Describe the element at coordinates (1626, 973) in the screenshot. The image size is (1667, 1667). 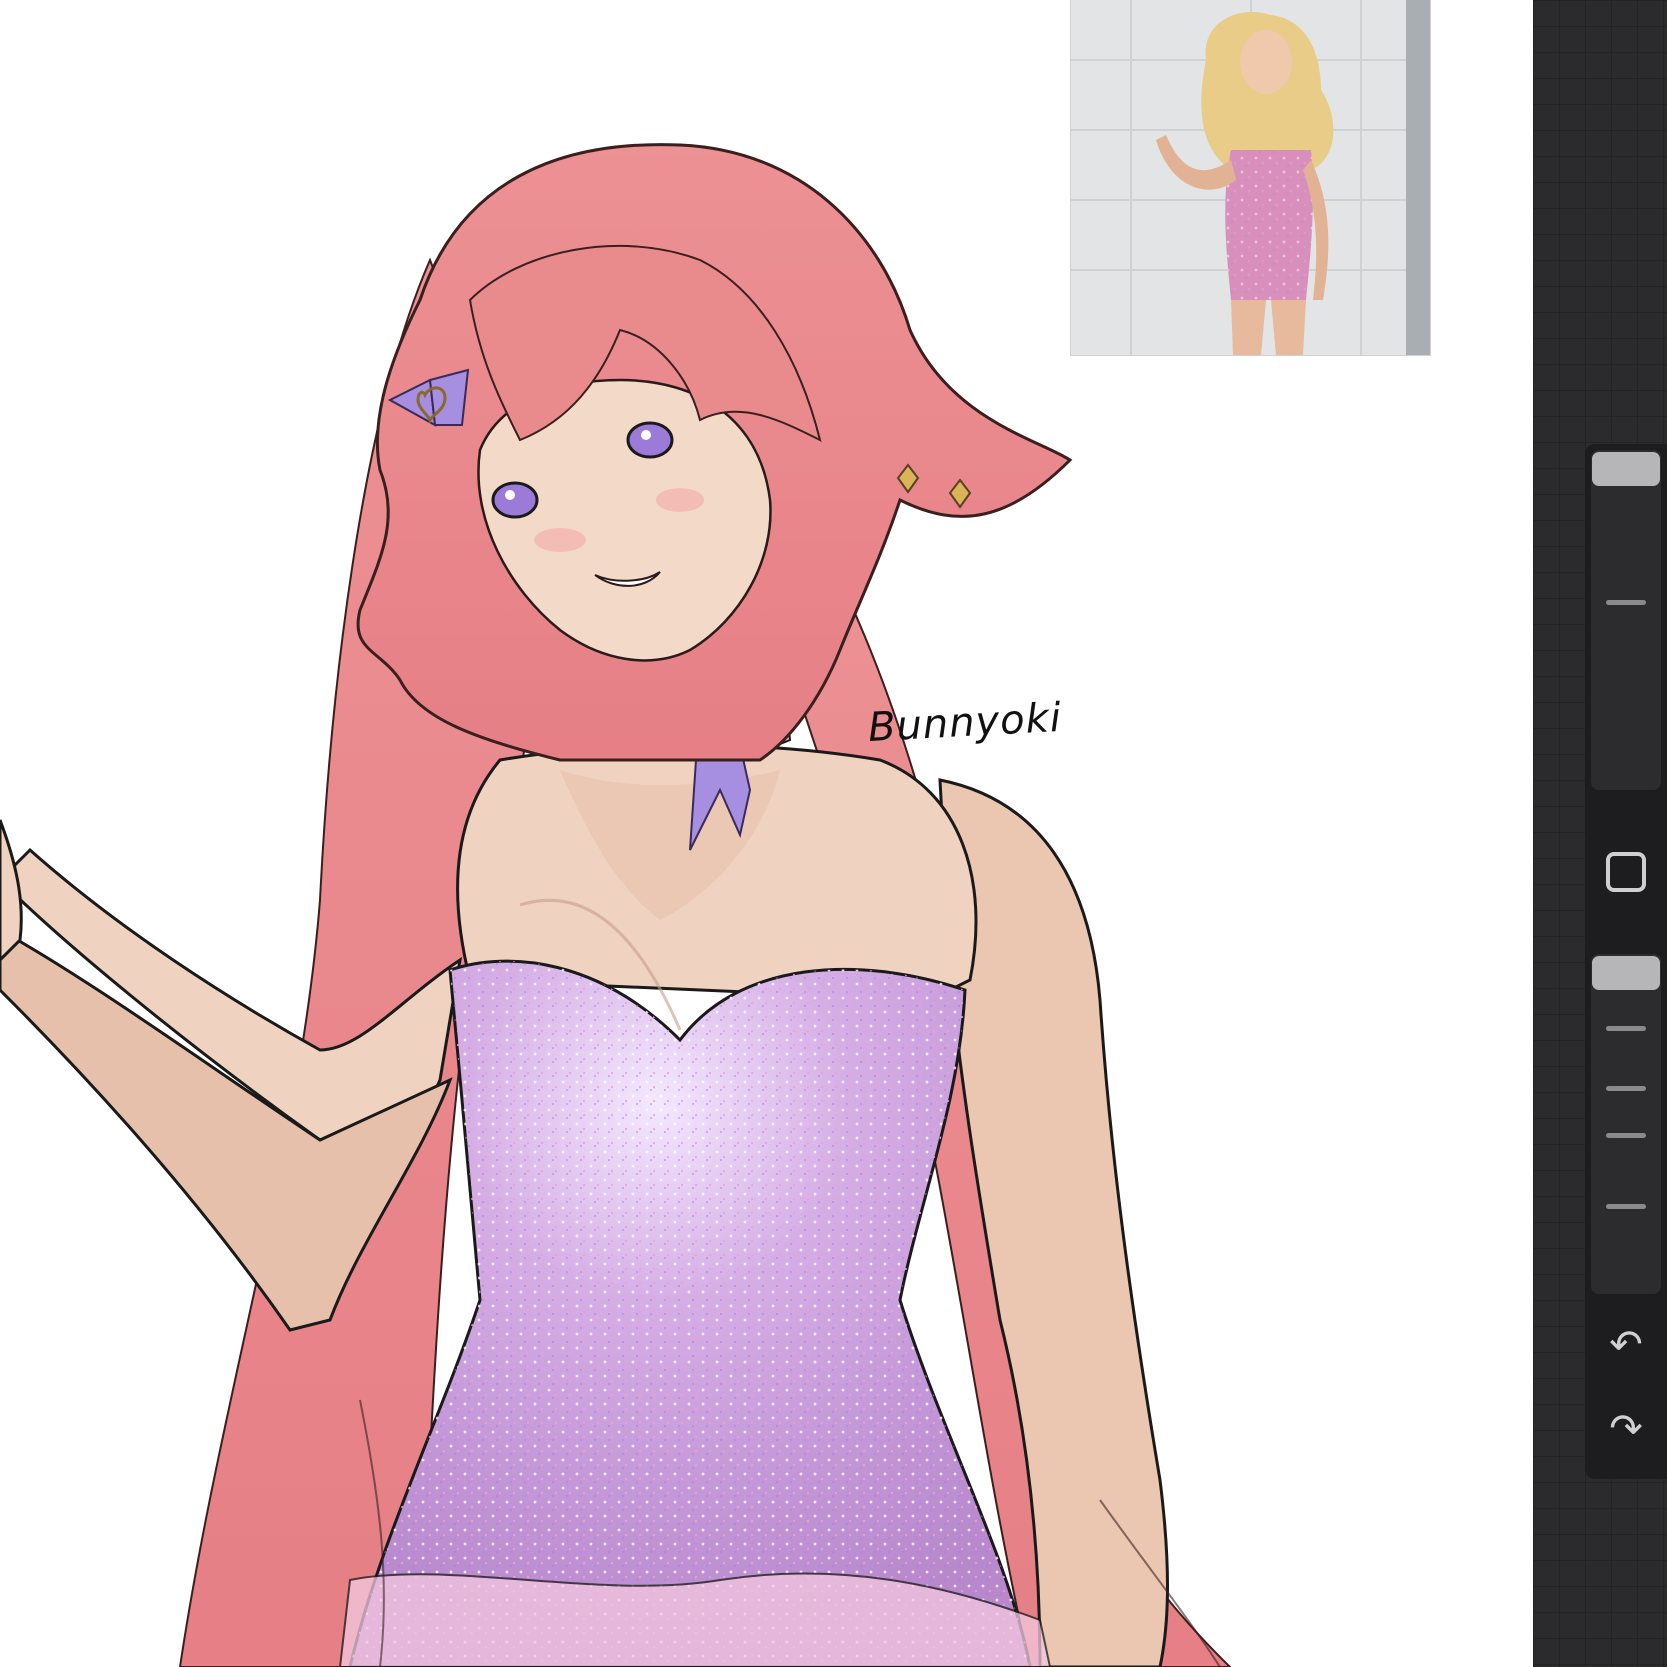
I see `brush-opacity-handle` at that location.